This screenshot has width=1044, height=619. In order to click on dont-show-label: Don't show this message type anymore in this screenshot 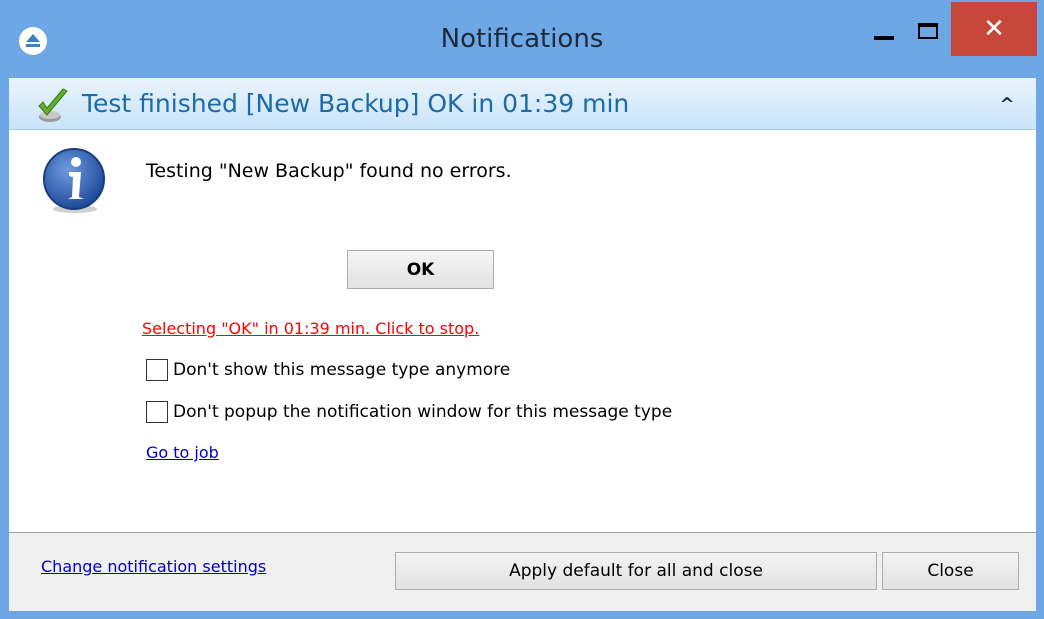, I will do `click(341, 370)`.